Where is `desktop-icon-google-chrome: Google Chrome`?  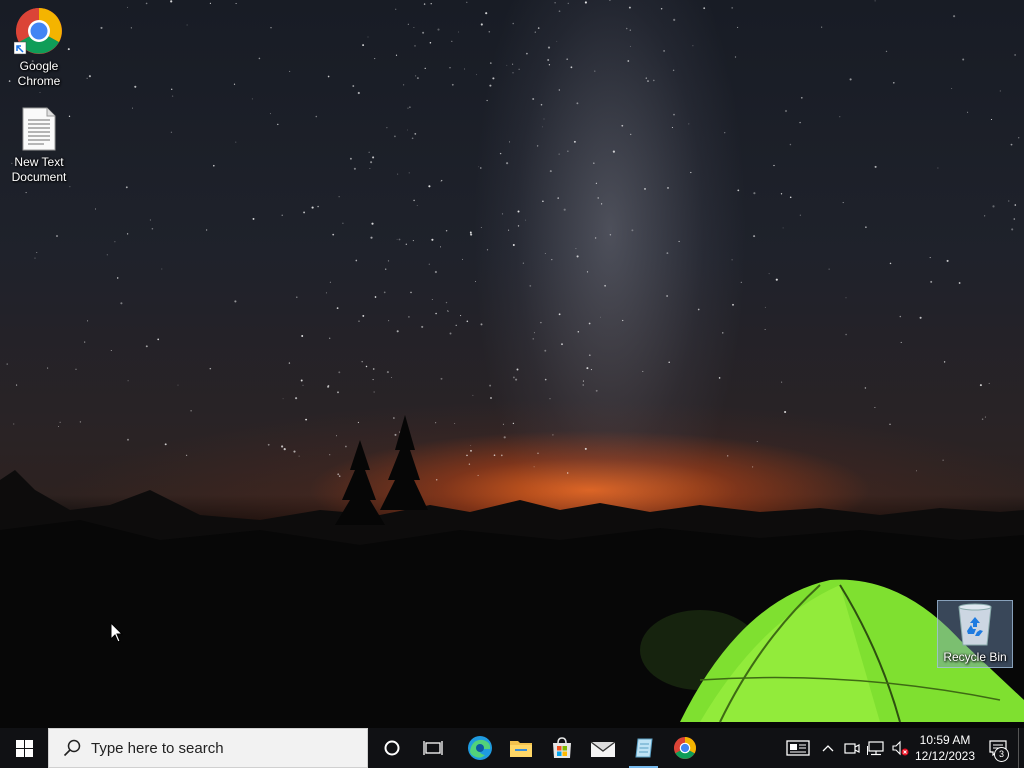 desktop-icon-google-chrome: Google Chrome is located at coordinates (39, 47).